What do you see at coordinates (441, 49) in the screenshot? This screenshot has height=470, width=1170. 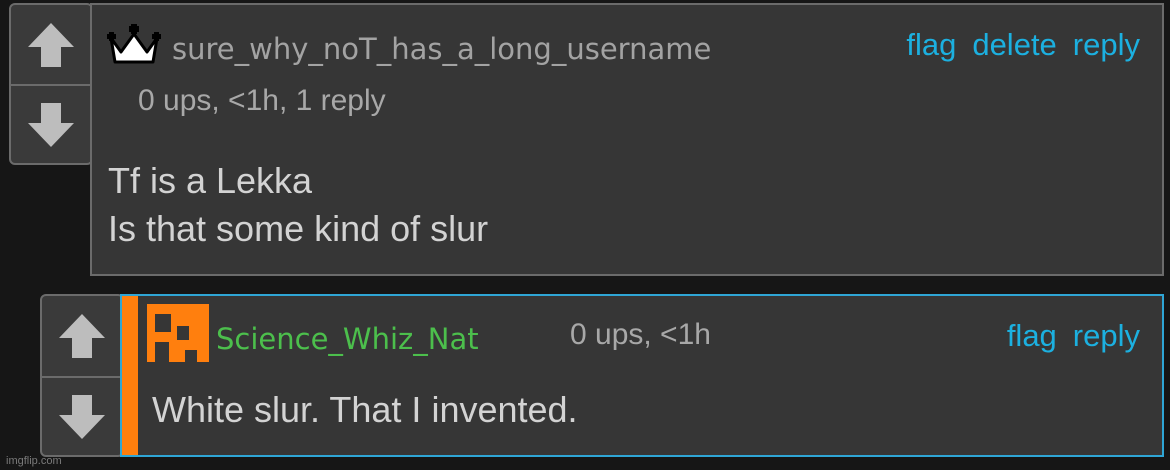 I see `username-1: sure_why_noT_has_a_long_username` at bounding box center [441, 49].